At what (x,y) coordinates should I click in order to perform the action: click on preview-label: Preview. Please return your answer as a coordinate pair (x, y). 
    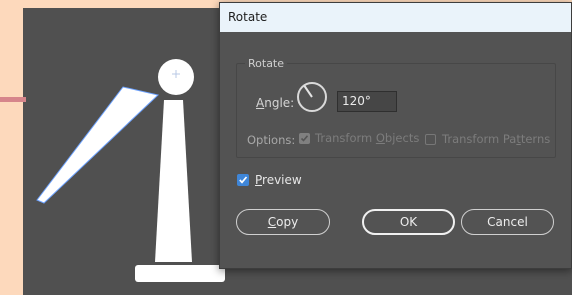
    Looking at the image, I should click on (278, 180).